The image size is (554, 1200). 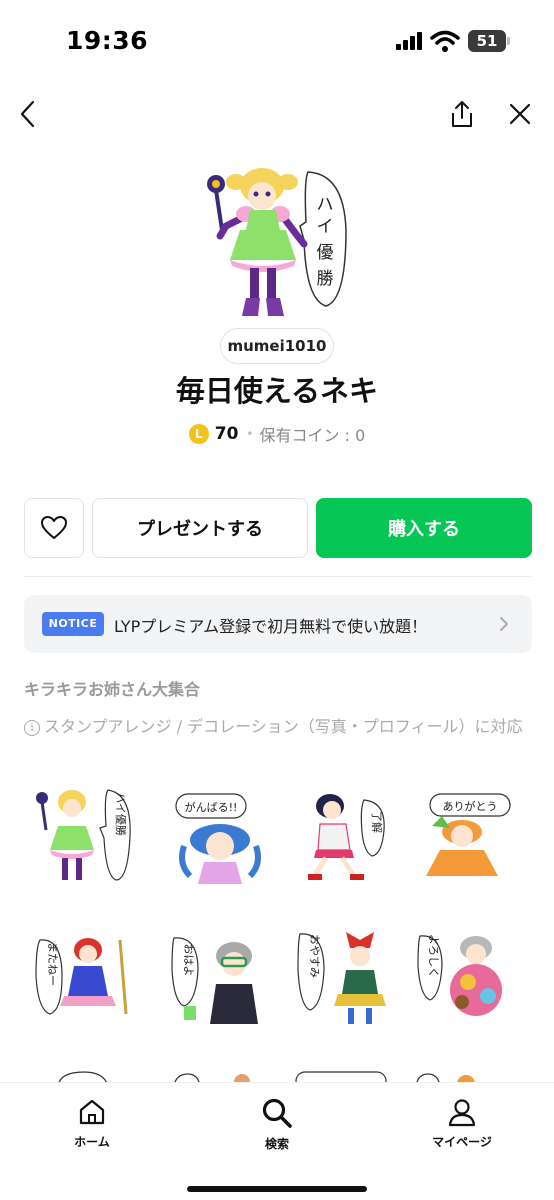 What do you see at coordinates (465, 975) in the screenshot?
I see `sticker-item: よろしく` at bounding box center [465, 975].